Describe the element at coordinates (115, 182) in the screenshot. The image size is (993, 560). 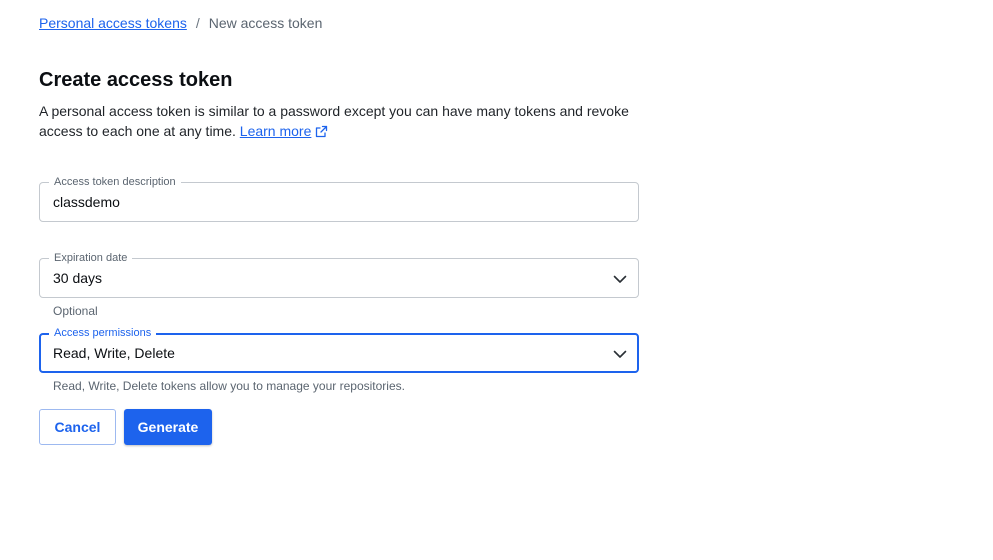
I see `token-description-label: Access token description` at that location.